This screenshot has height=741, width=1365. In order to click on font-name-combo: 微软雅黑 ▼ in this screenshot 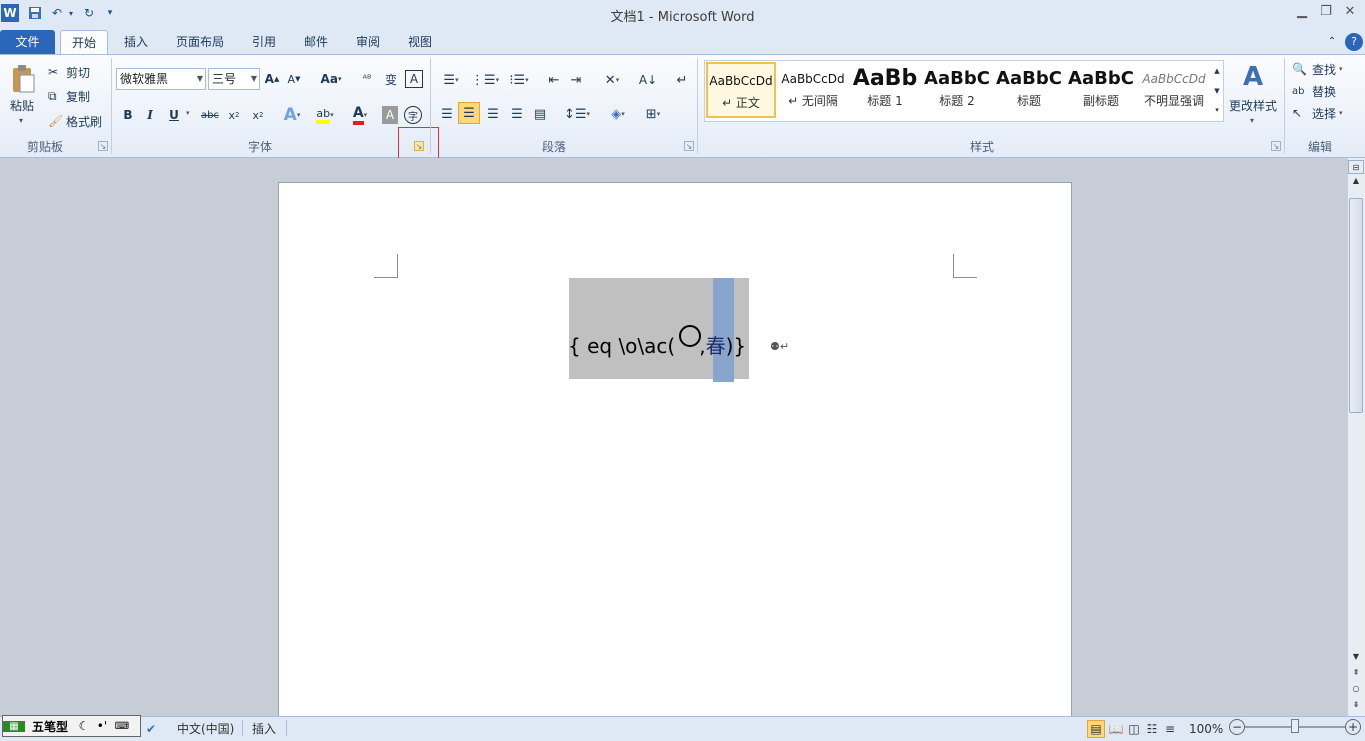, I will do `click(161, 79)`.